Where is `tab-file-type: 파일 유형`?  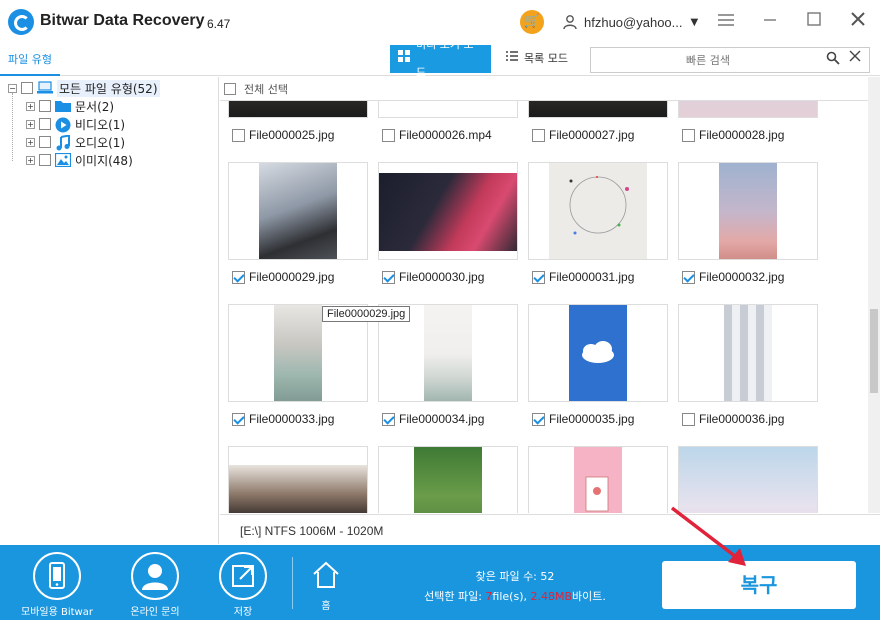 tab-file-type: 파일 유형 is located at coordinates (30, 60).